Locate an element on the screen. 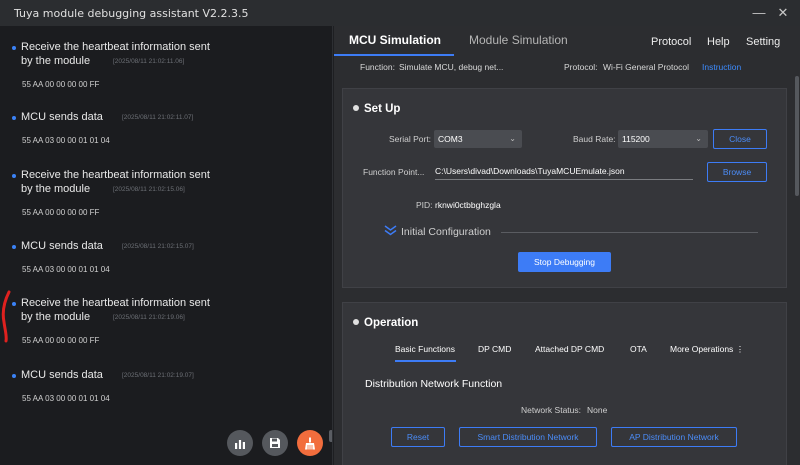 Image resolution: width=800 pixels, height=465 pixels. baud-rate-value: 115200 is located at coordinates (636, 139).